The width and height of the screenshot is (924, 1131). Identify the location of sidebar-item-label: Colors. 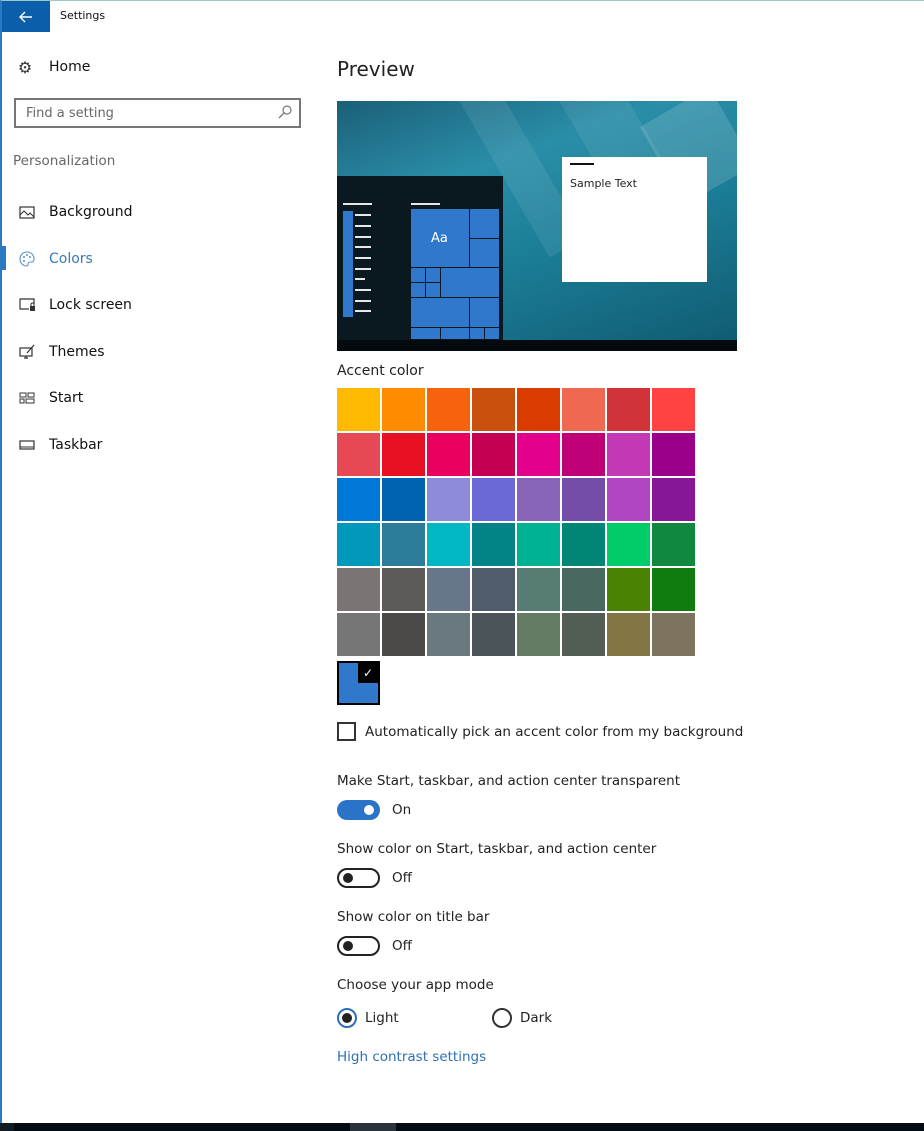
(71, 258).